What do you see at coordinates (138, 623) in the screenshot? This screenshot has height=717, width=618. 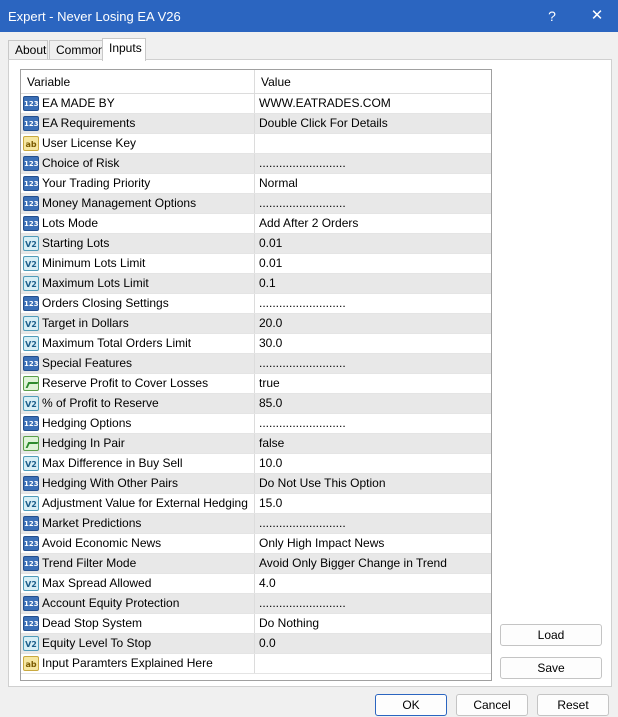 I see `variable-cell: 123 Dead Stop System` at bounding box center [138, 623].